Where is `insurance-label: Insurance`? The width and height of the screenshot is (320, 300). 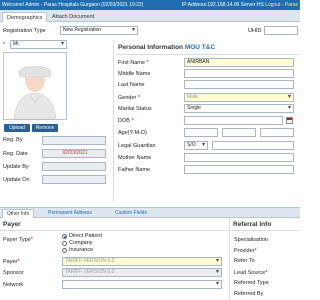 insurance-label: Insurance is located at coordinates (81, 250).